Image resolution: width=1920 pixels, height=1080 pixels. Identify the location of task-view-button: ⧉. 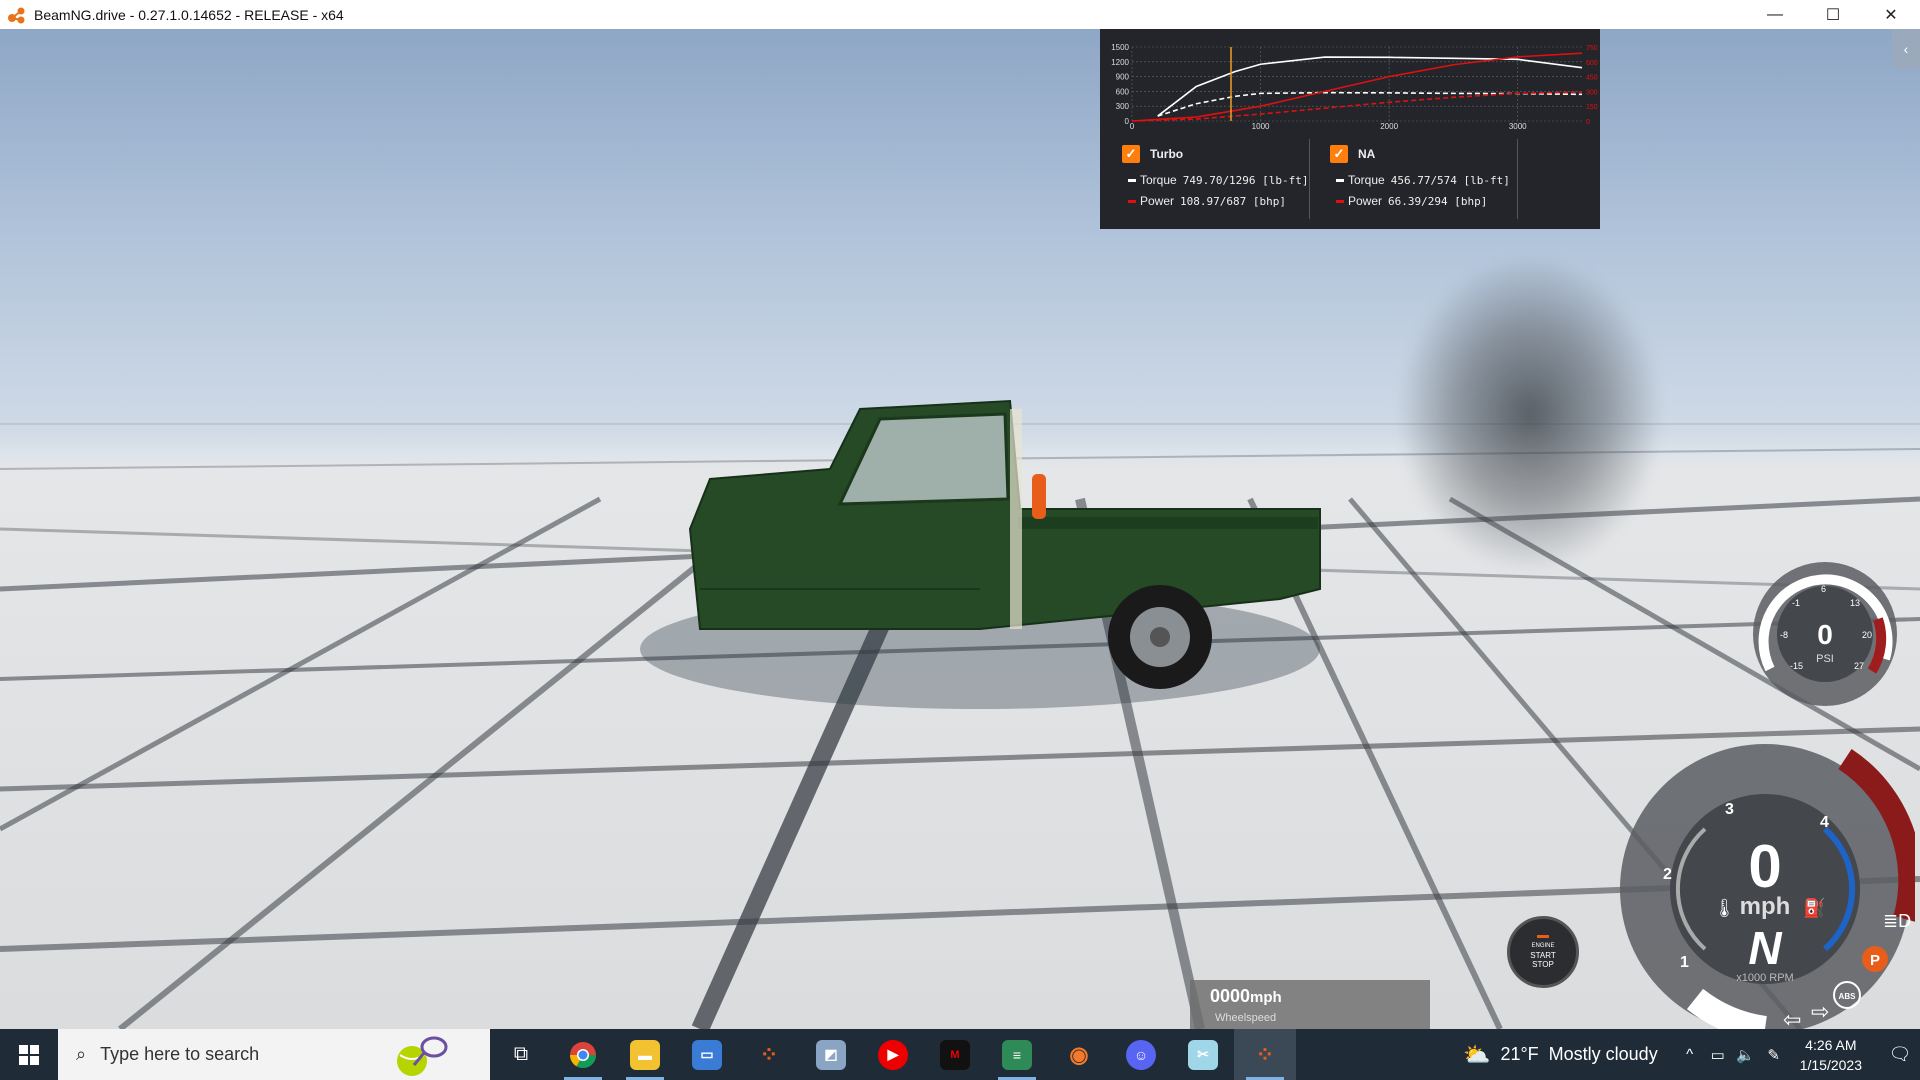
(521, 1054).